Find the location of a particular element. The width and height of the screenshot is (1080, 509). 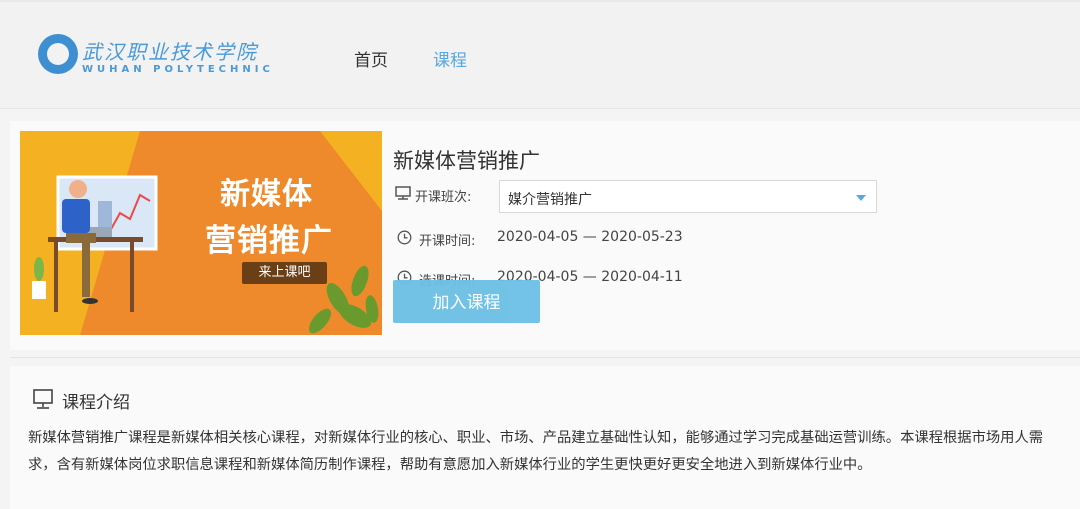

school-emblem-icon is located at coordinates (58, 54).